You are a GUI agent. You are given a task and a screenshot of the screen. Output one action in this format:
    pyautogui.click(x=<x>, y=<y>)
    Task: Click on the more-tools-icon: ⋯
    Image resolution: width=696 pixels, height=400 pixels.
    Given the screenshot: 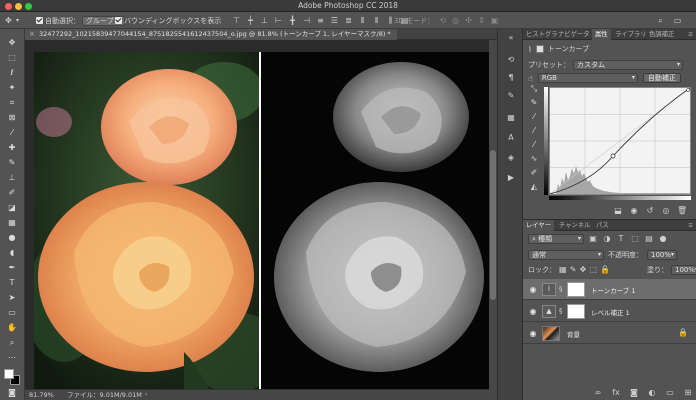 What is the action you would take?
    pyautogui.click(x=12, y=357)
    